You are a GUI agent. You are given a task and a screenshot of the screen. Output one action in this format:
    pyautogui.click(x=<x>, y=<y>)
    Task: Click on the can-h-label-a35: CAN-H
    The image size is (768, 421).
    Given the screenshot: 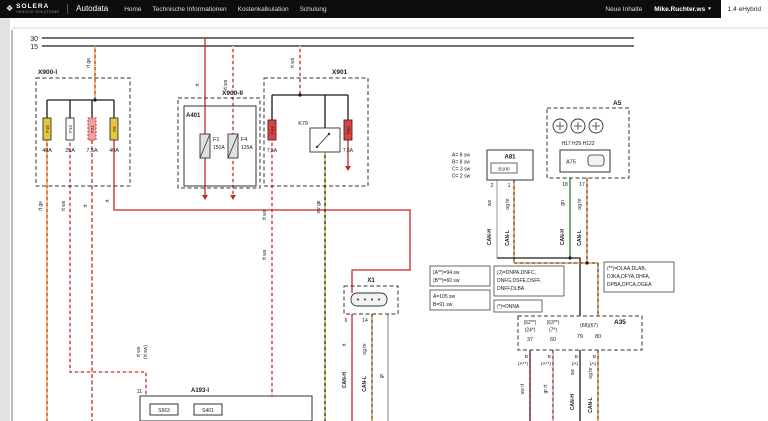 What is the action you would take?
    pyautogui.click(x=573, y=402)
    